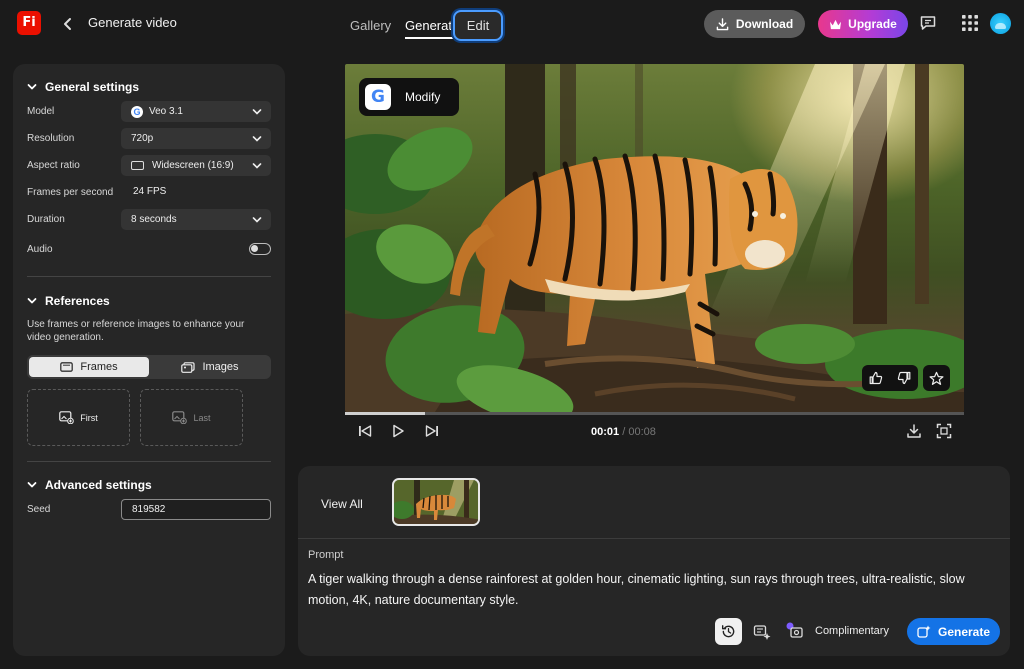  I want to click on advanced-settings-header: Advanced settings, so click(89, 485).